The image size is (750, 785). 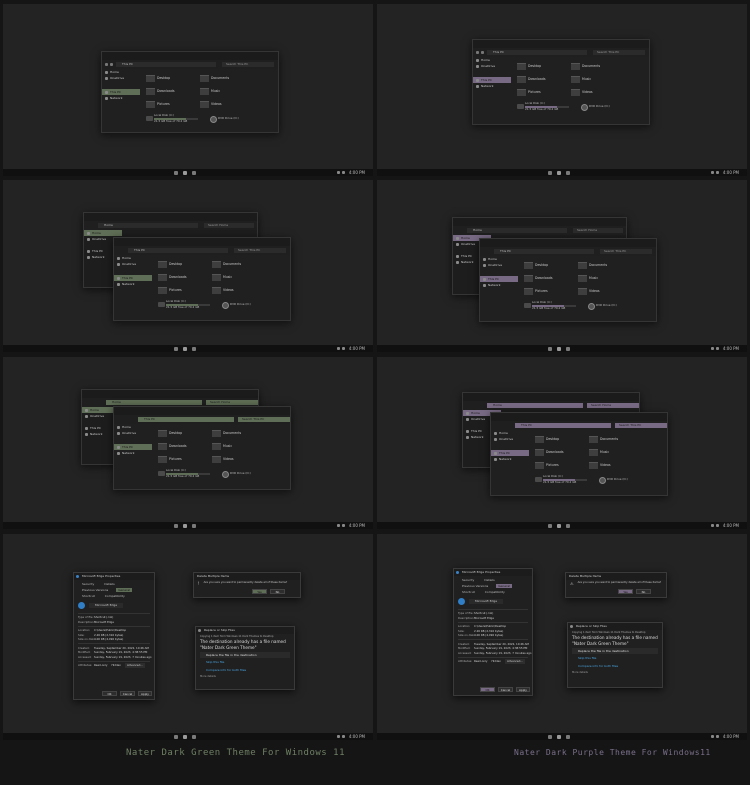 What do you see at coordinates (641, 425) in the screenshot?
I see `search-input: Search This PC` at bounding box center [641, 425].